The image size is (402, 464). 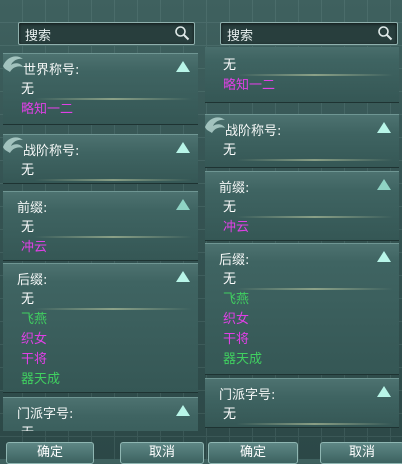 What do you see at coordinates (162, 453) in the screenshot?
I see `cancel-button-left: 取消` at bounding box center [162, 453].